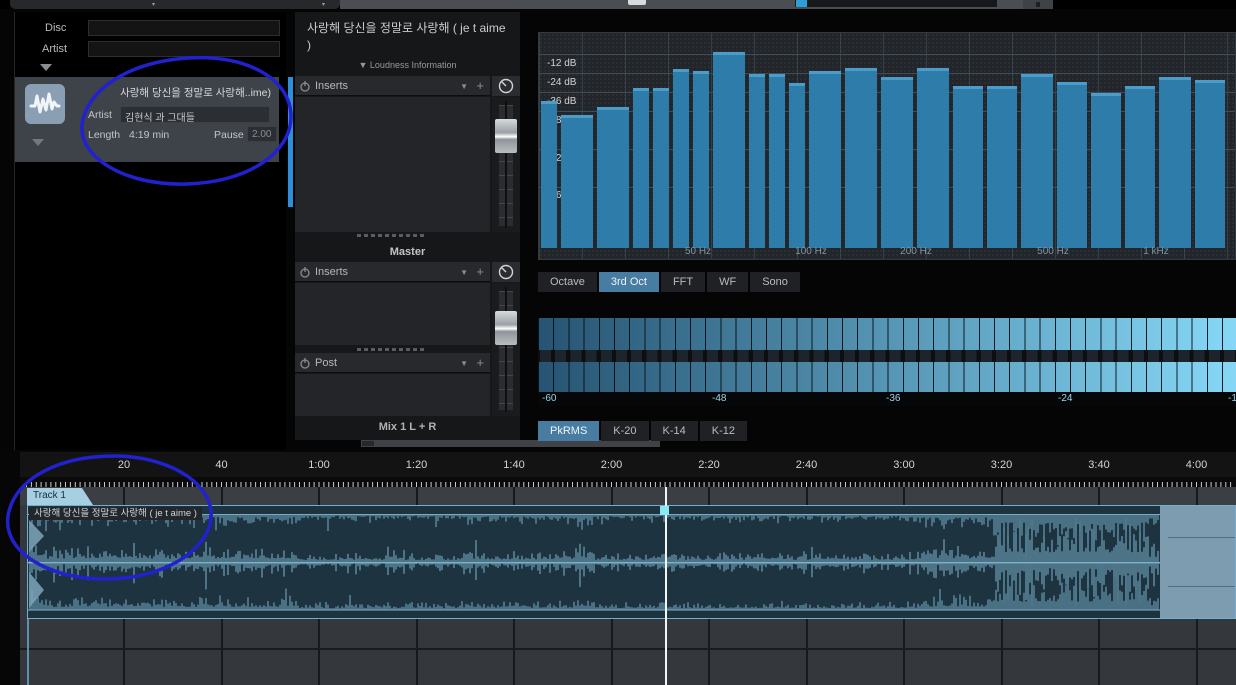 The height and width of the screenshot is (685, 1236). What do you see at coordinates (195, 114) in the screenshot?
I see `item-artist-field: 김현식 과 그대들` at bounding box center [195, 114].